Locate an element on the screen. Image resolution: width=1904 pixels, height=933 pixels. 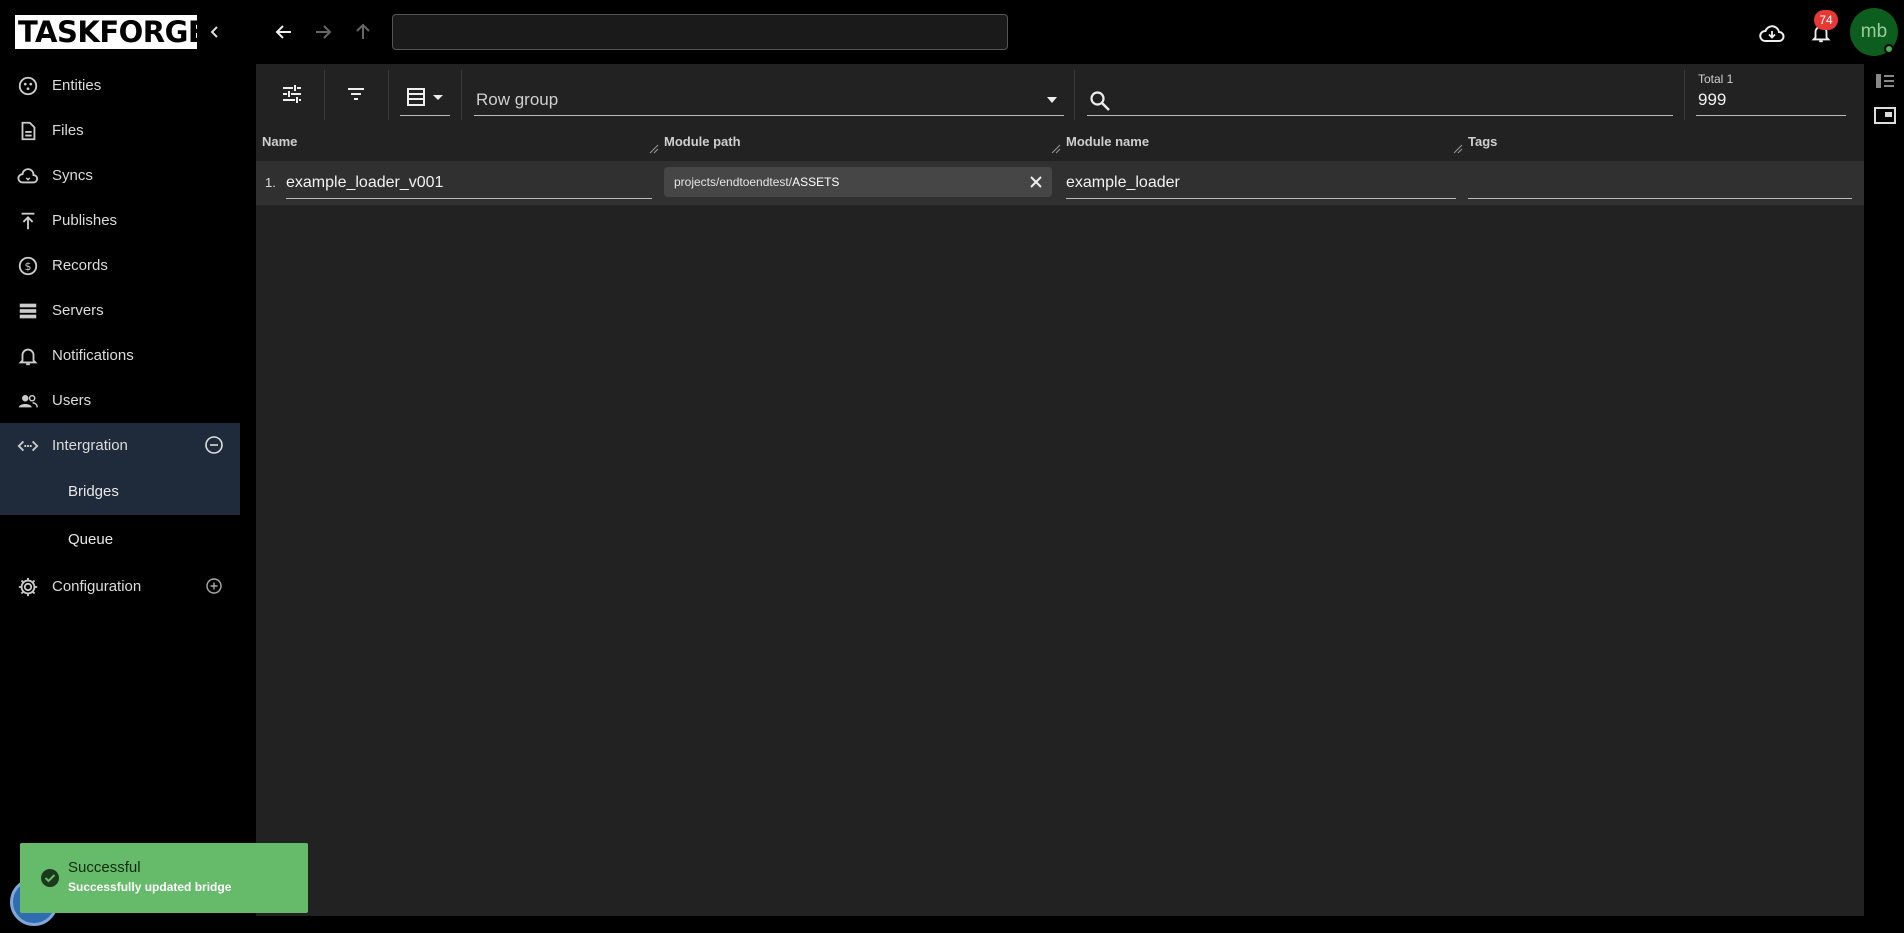
publish-icon is located at coordinates (28, 221).